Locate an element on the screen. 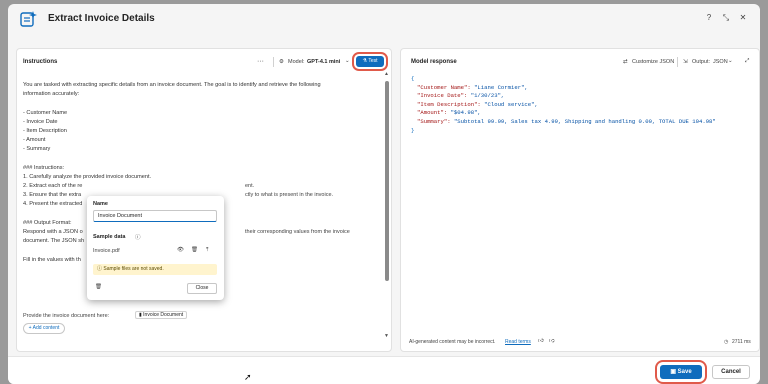 Image resolution: width=768 pixels, height=384 pixels. cancel-button: Cancel is located at coordinates (731, 372).